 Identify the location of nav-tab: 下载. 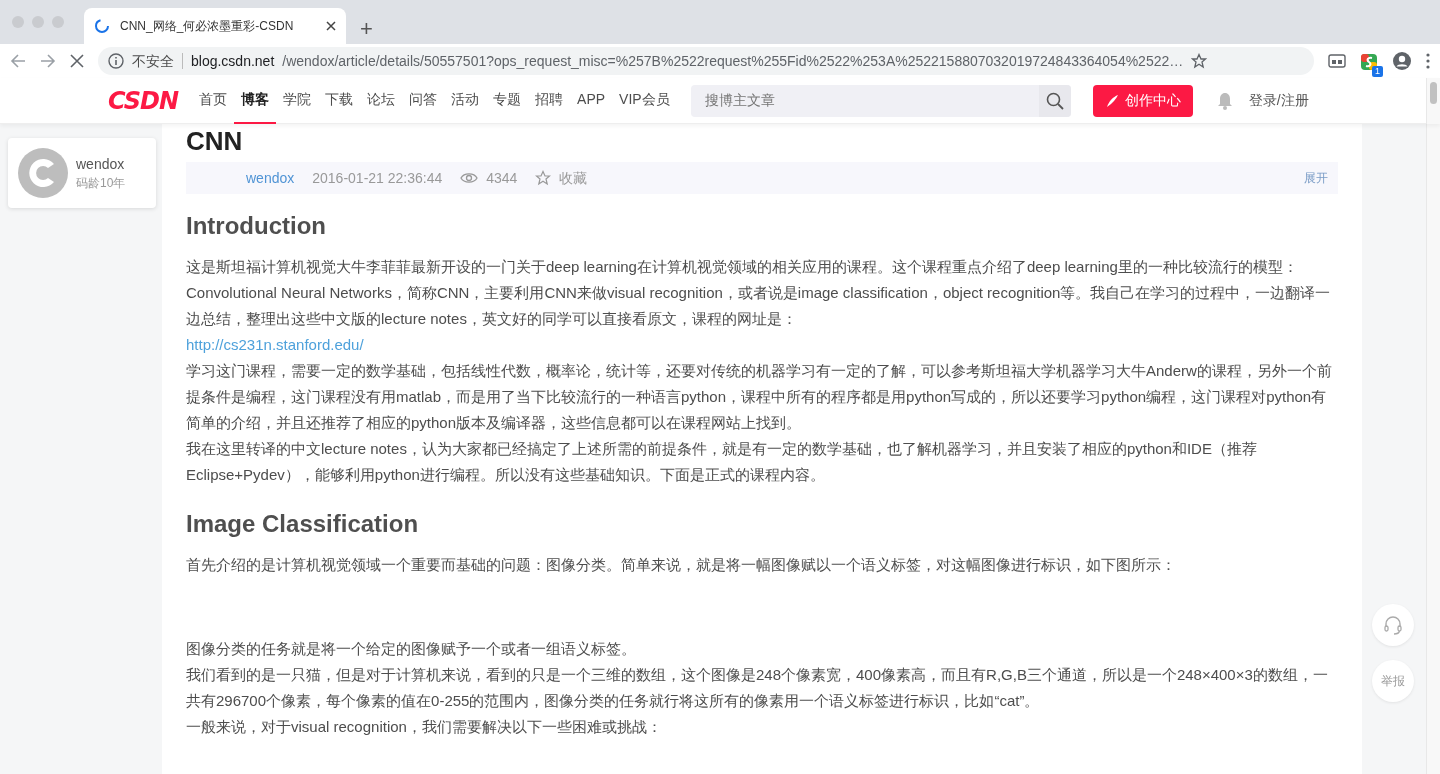
(339, 100).